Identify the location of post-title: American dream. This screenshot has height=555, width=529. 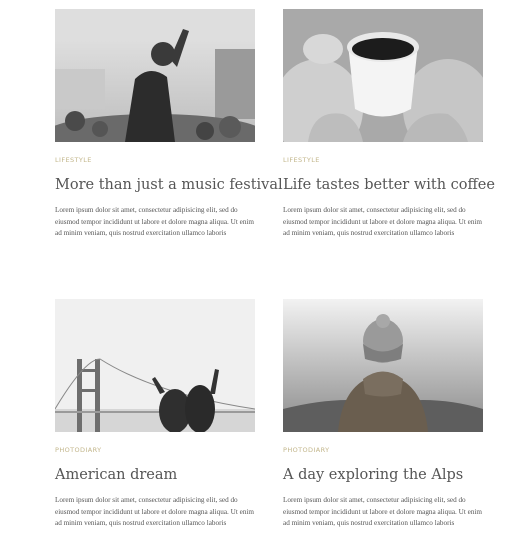
(155, 475).